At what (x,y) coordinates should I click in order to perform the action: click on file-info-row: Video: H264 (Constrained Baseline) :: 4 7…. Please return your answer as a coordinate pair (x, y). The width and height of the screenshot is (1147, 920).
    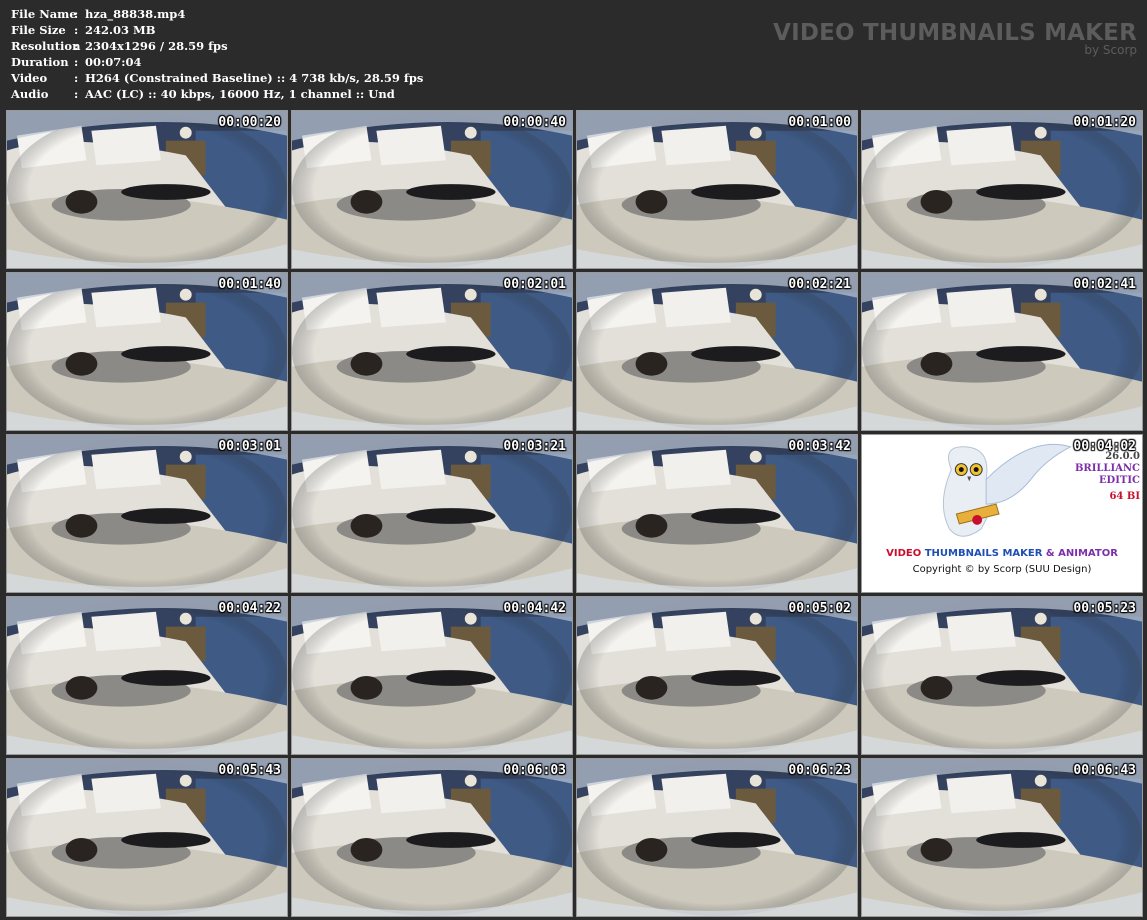
    Looking at the image, I should click on (217, 78).